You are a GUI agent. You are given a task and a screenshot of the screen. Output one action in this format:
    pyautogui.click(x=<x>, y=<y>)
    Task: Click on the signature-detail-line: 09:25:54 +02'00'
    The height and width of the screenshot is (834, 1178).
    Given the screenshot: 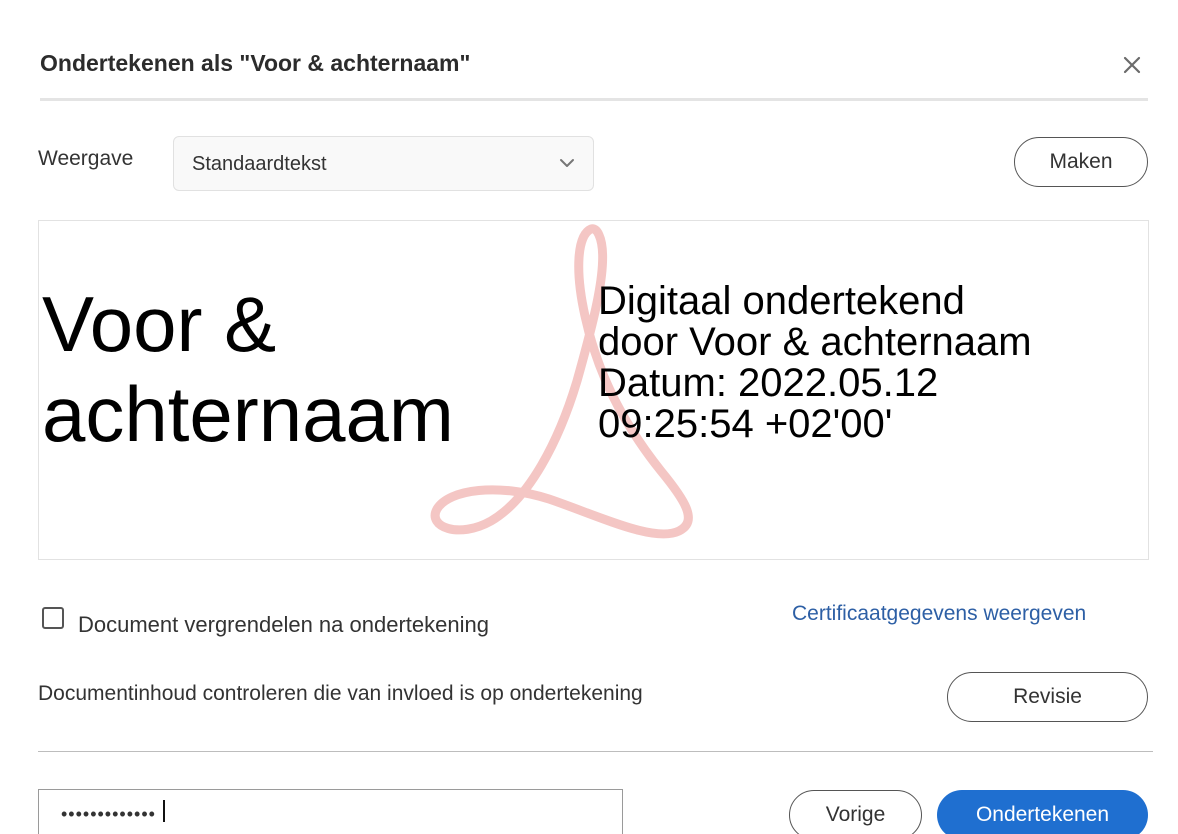 What is the action you would take?
    pyautogui.click(x=745, y=424)
    